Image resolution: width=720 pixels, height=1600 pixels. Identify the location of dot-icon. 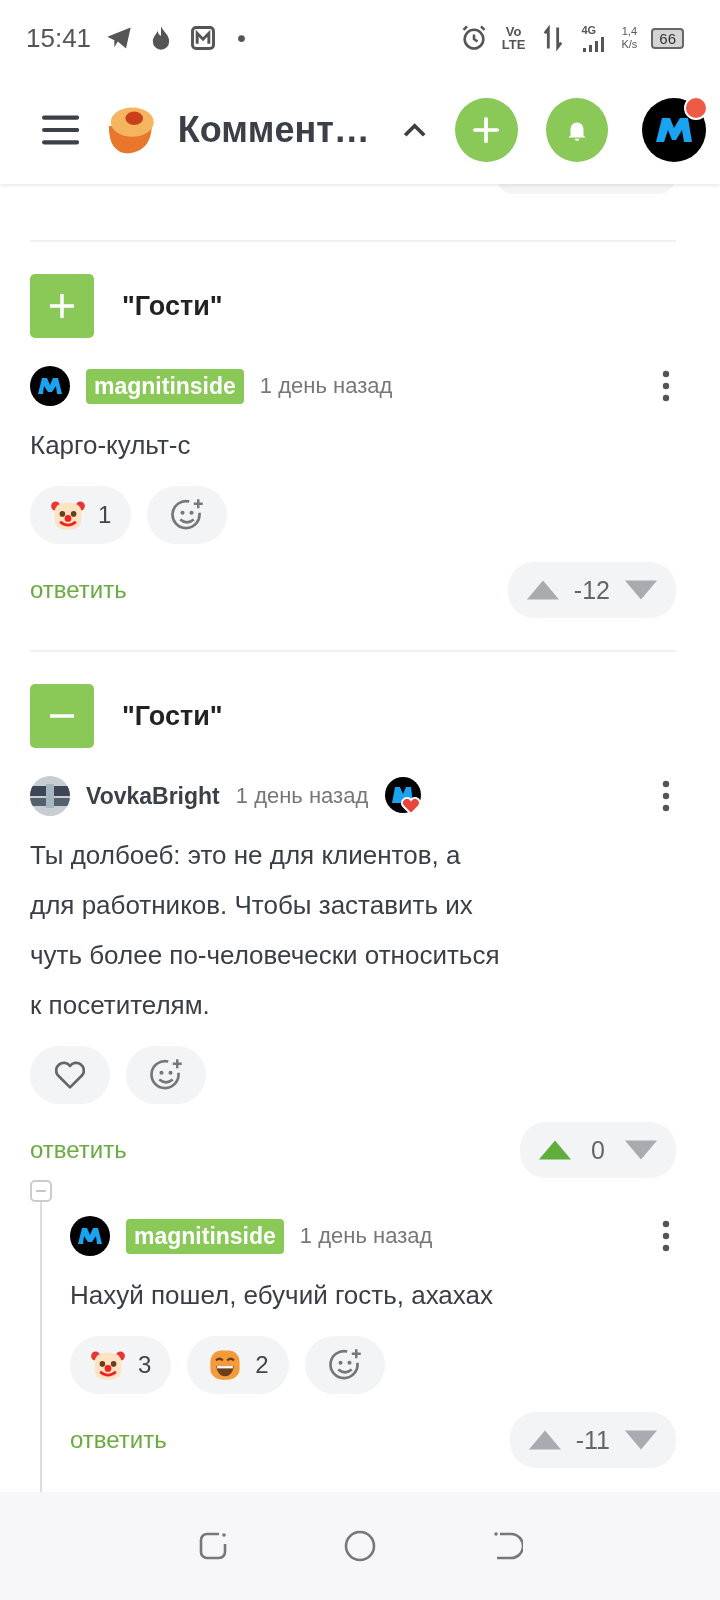
(242, 38).